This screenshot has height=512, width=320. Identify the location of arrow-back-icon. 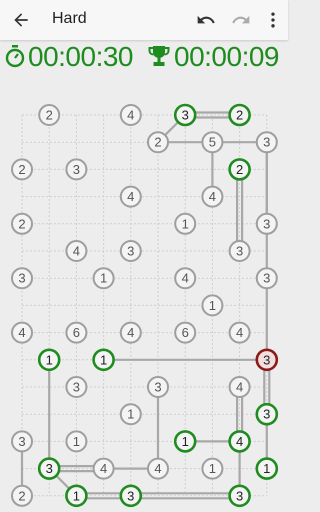
(21, 20).